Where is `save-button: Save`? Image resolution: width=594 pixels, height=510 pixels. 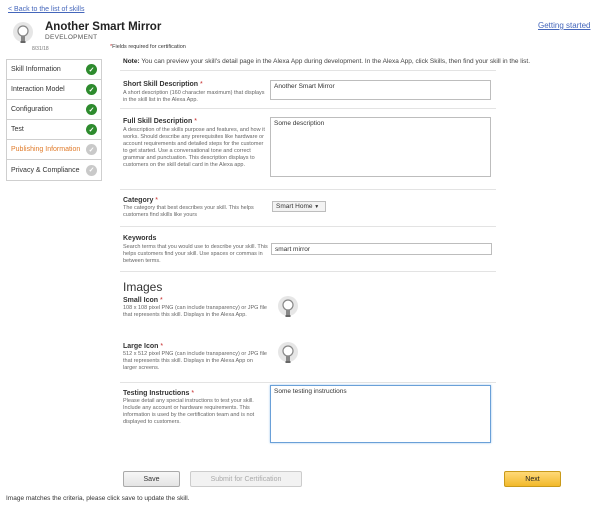 save-button: Save is located at coordinates (151, 479).